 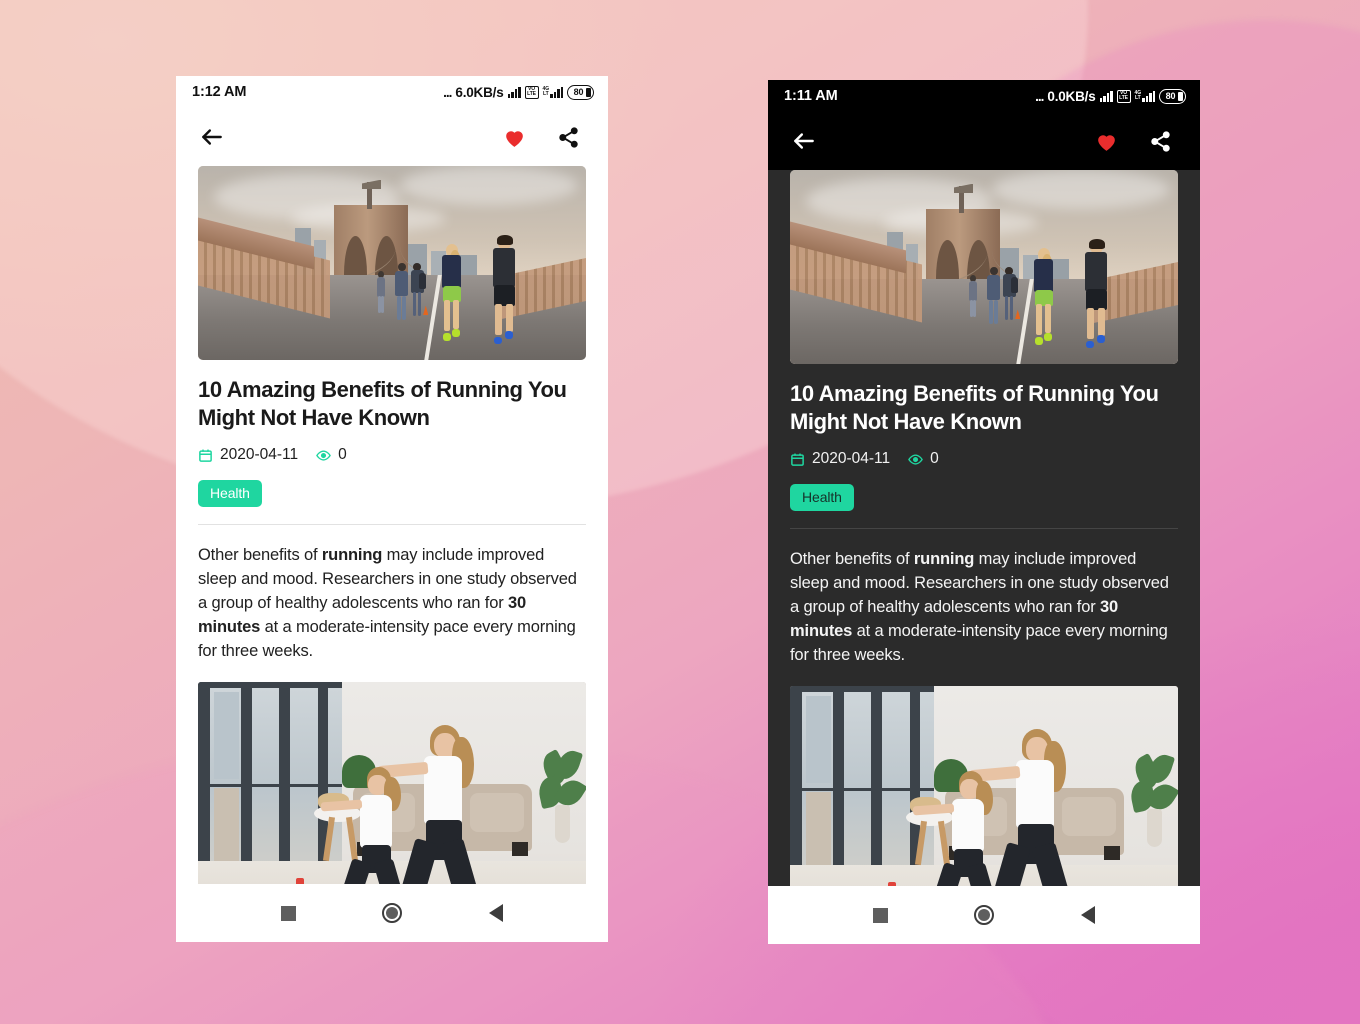 I want to click on android-nav-bar-dark, so click(x=984, y=915).